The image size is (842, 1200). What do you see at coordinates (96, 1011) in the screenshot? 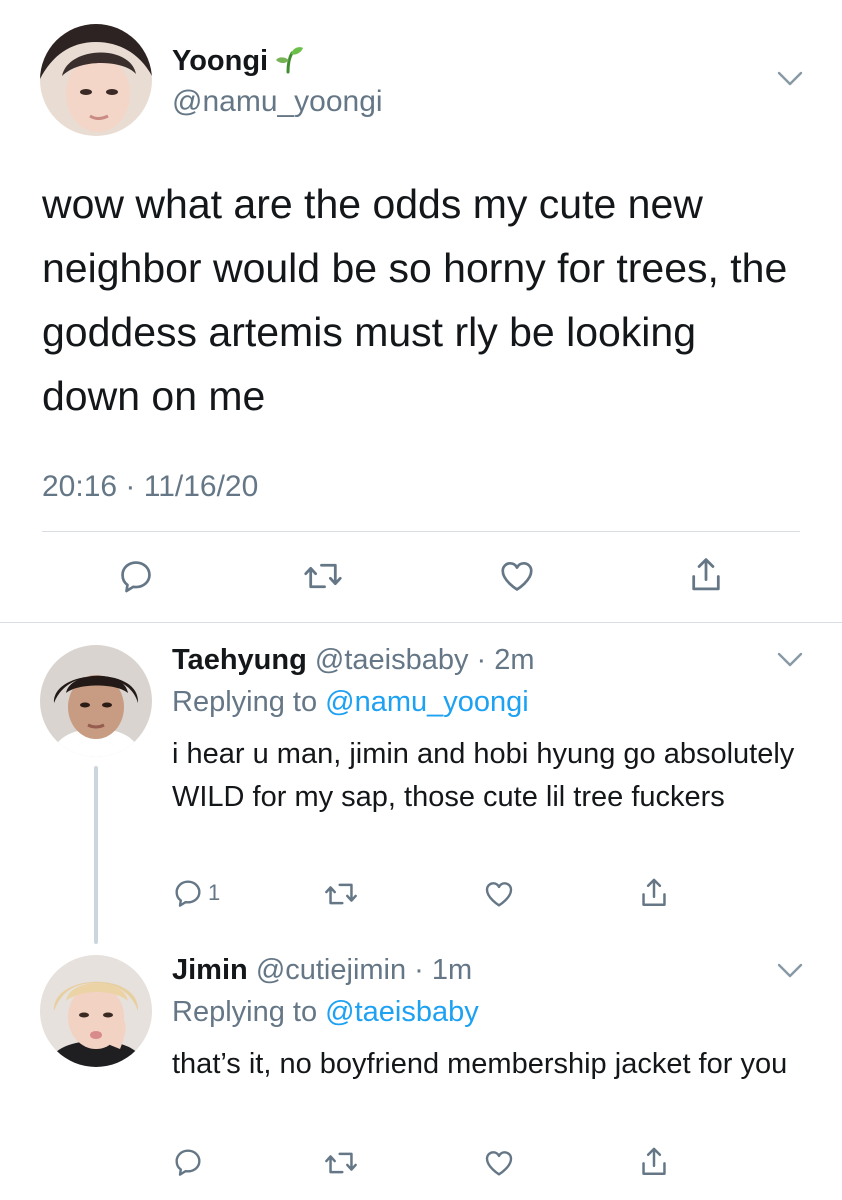
I see `jimin-avatar` at bounding box center [96, 1011].